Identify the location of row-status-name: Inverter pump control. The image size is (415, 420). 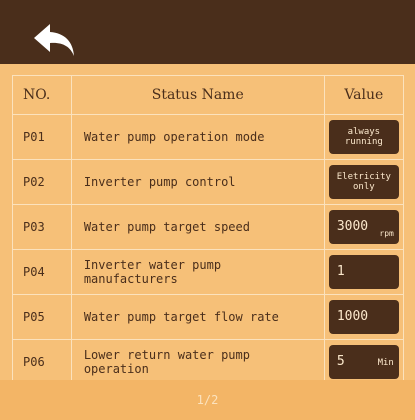
(159, 182).